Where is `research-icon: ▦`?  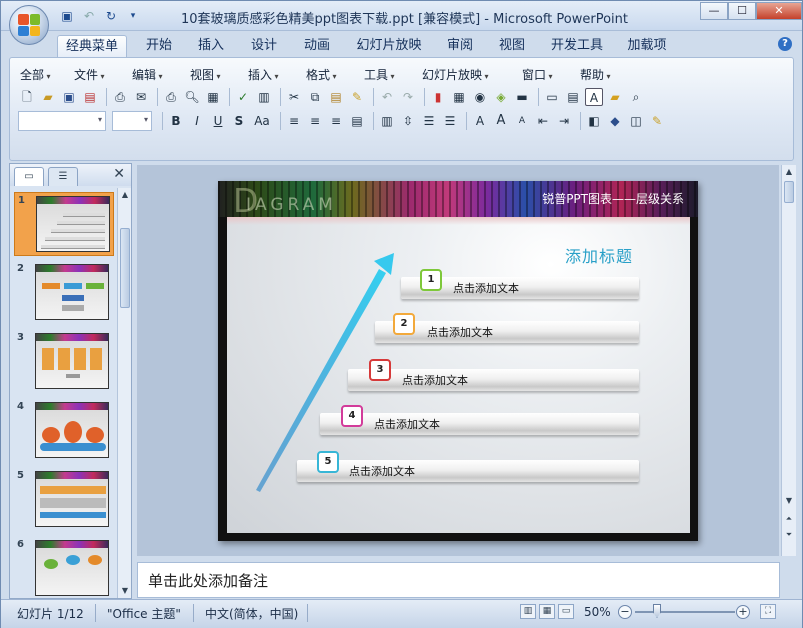
research-icon: ▦ is located at coordinates (213, 97).